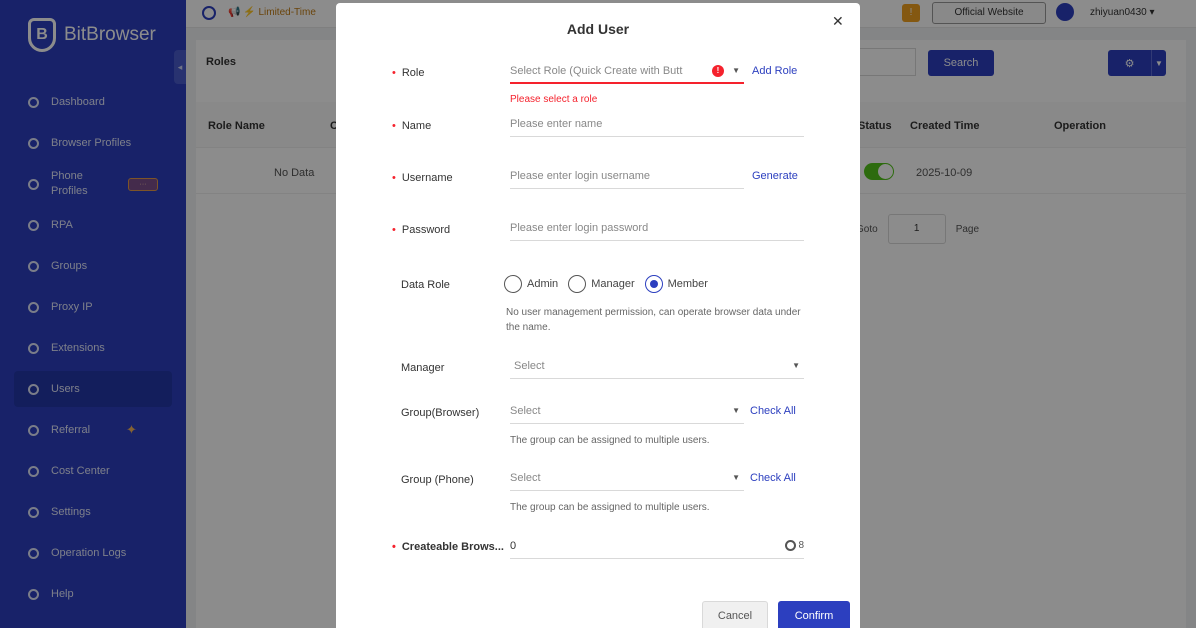 This screenshot has width=1196, height=628. Describe the element at coordinates (412, 126) in the screenshot. I see `name-label: • Name` at that location.